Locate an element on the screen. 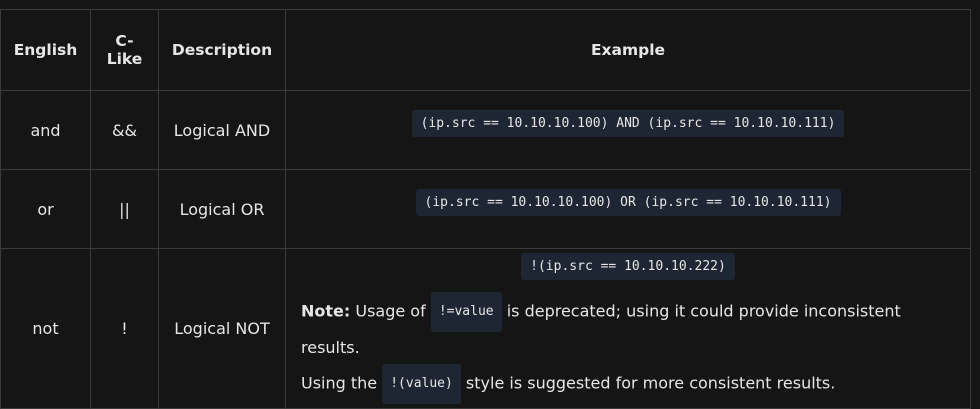 The image size is (980, 409). cell-clike: ! is located at coordinates (124, 328).